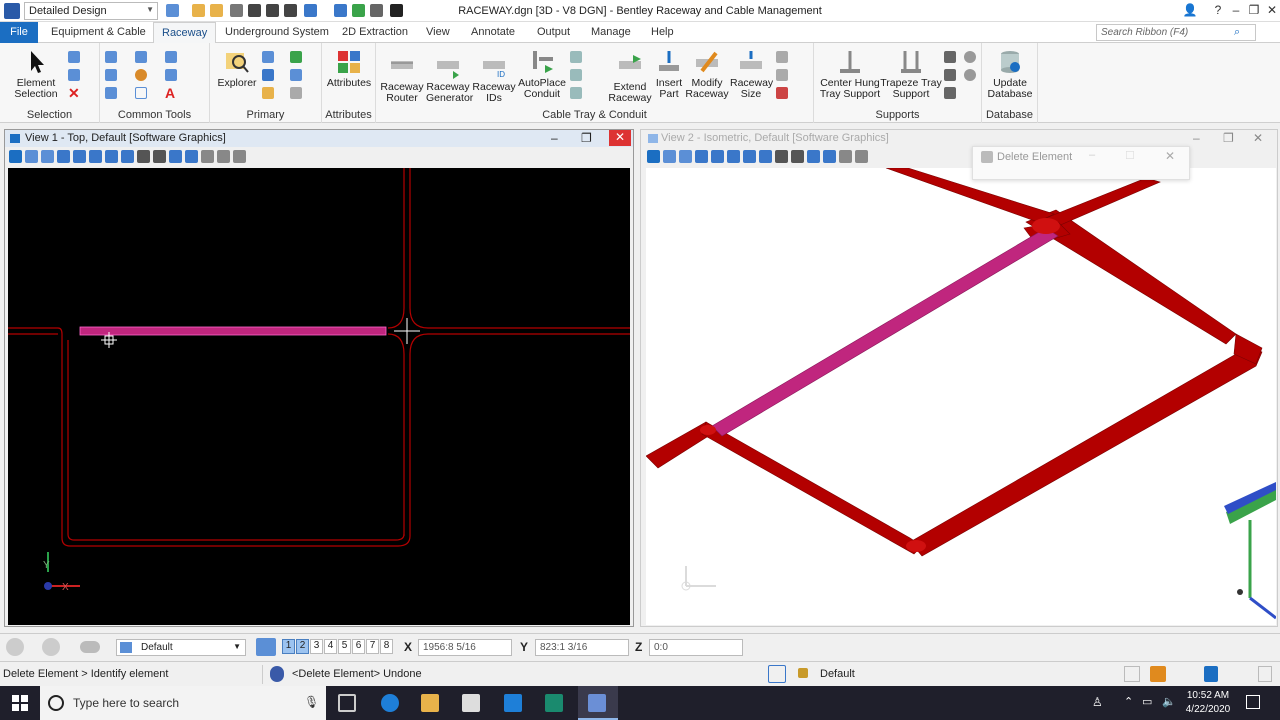 This screenshot has width=1280, height=720. I want to click on tab-view: View, so click(438, 32).